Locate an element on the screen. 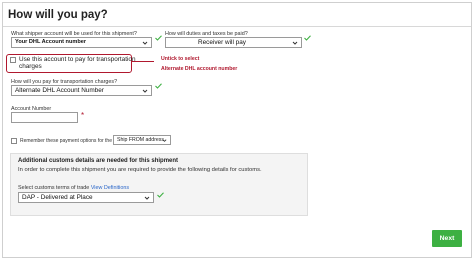 The height and width of the screenshot is (260, 474). customs-terms-label: Select customs terms of trade is located at coordinates (54, 188).